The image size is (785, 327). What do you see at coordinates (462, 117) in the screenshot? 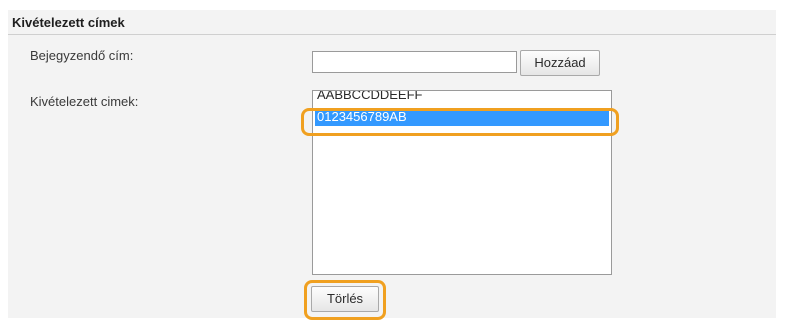
I see `list-item-selected: 0123456789AB` at bounding box center [462, 117].